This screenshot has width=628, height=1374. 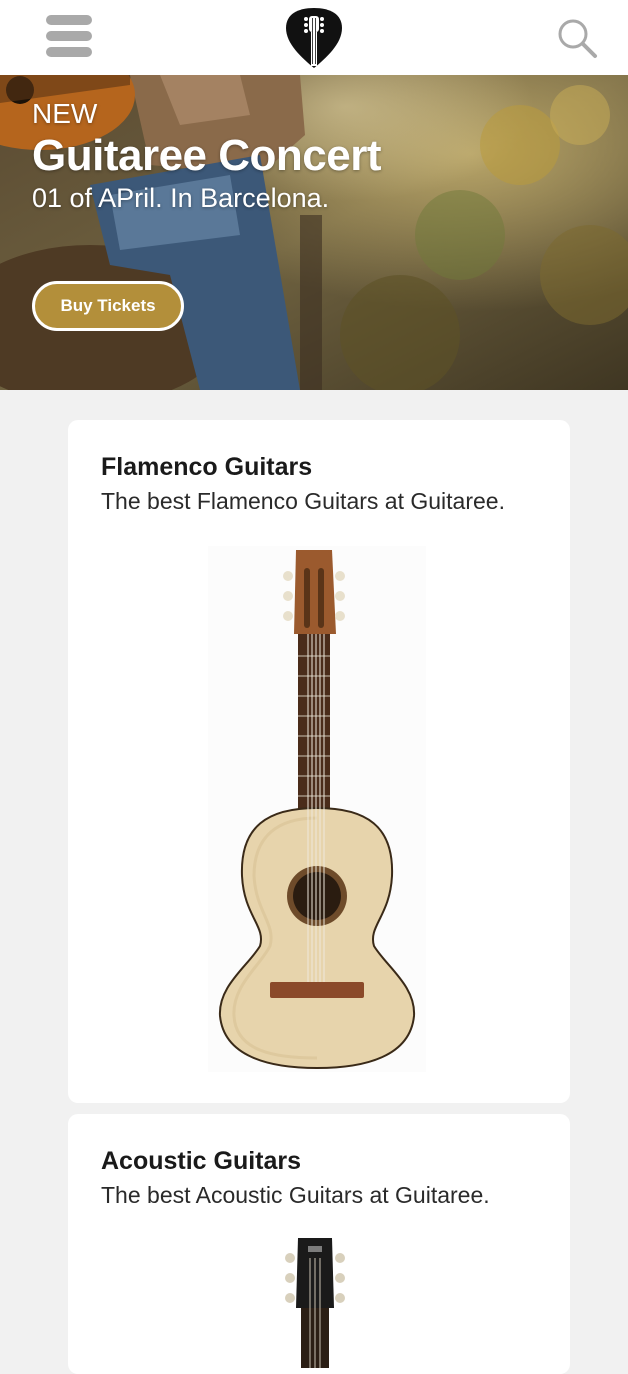 I want to click on card-description: The best Flamenco Guitars at Guitaree., so click(x=303, y=501).